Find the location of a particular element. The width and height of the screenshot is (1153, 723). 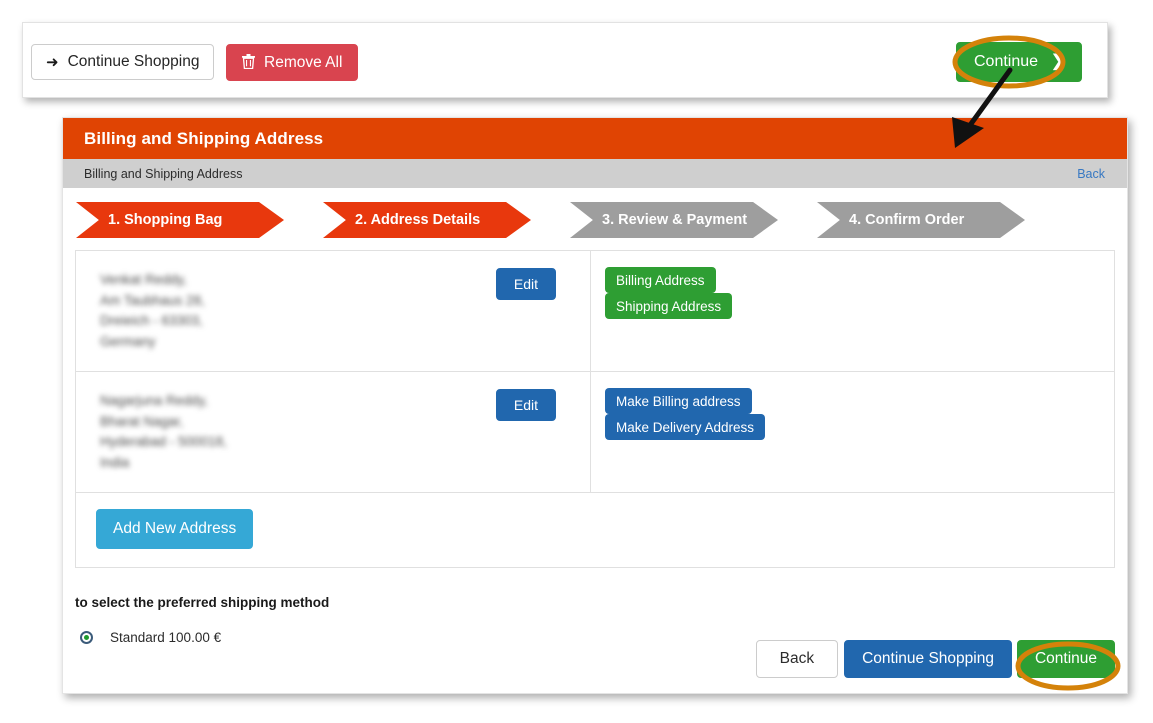

address-actions-1: Billing Address Shipping Address is located at coordinates (852, 311).